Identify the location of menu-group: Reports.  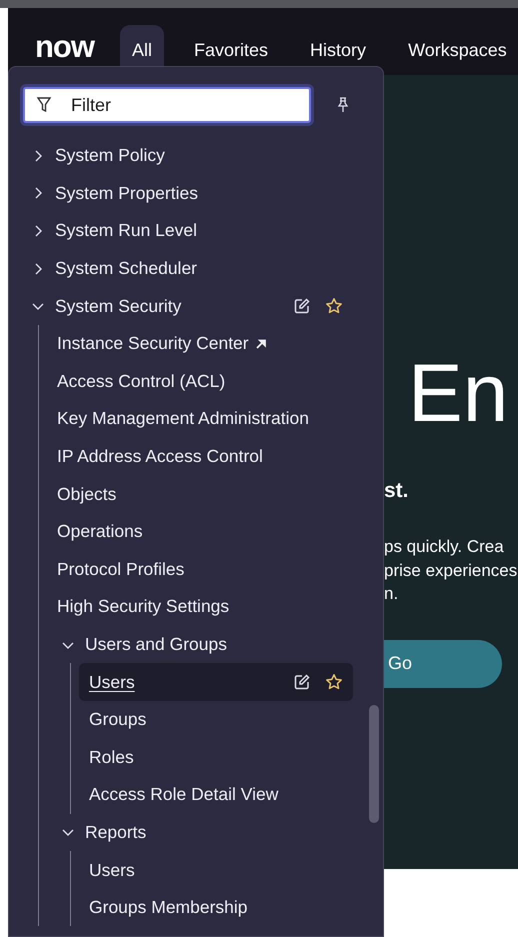
(115, 832).